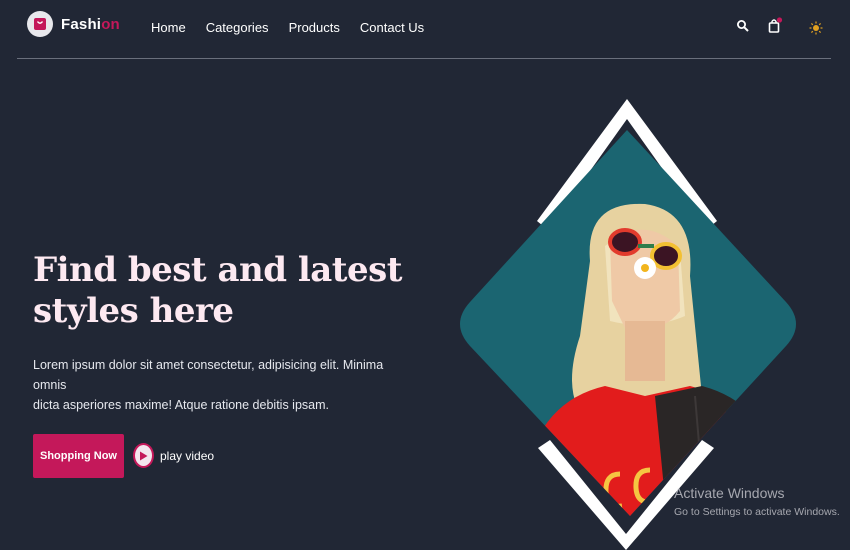 This screenshot has height=550, width=850. I want to click on play-video-control: play video, so click(173, 455).